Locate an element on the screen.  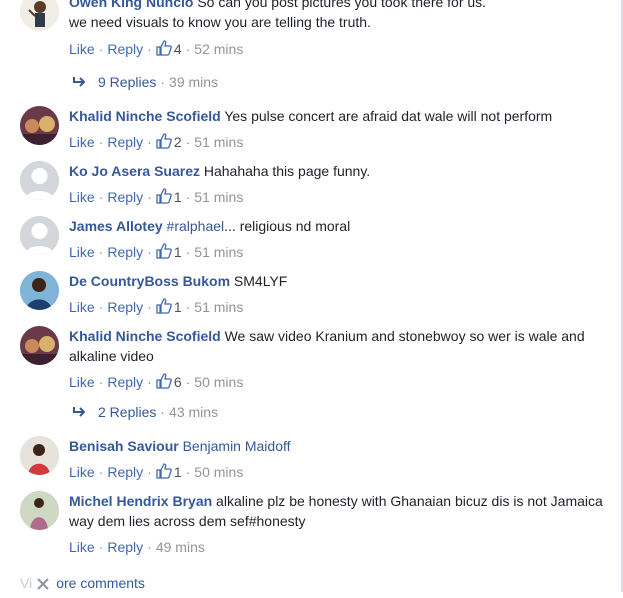
comment-actions: Like · Reply · 49 mins is located at coordinates (137, 547).